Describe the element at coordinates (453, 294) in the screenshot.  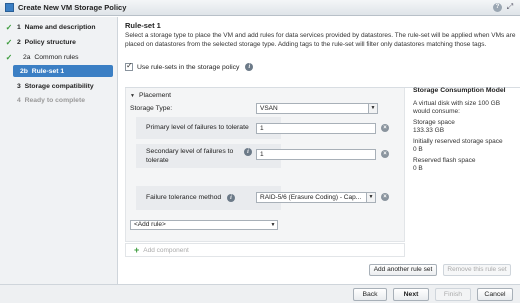
I see `finish-button: Finish` at that location.